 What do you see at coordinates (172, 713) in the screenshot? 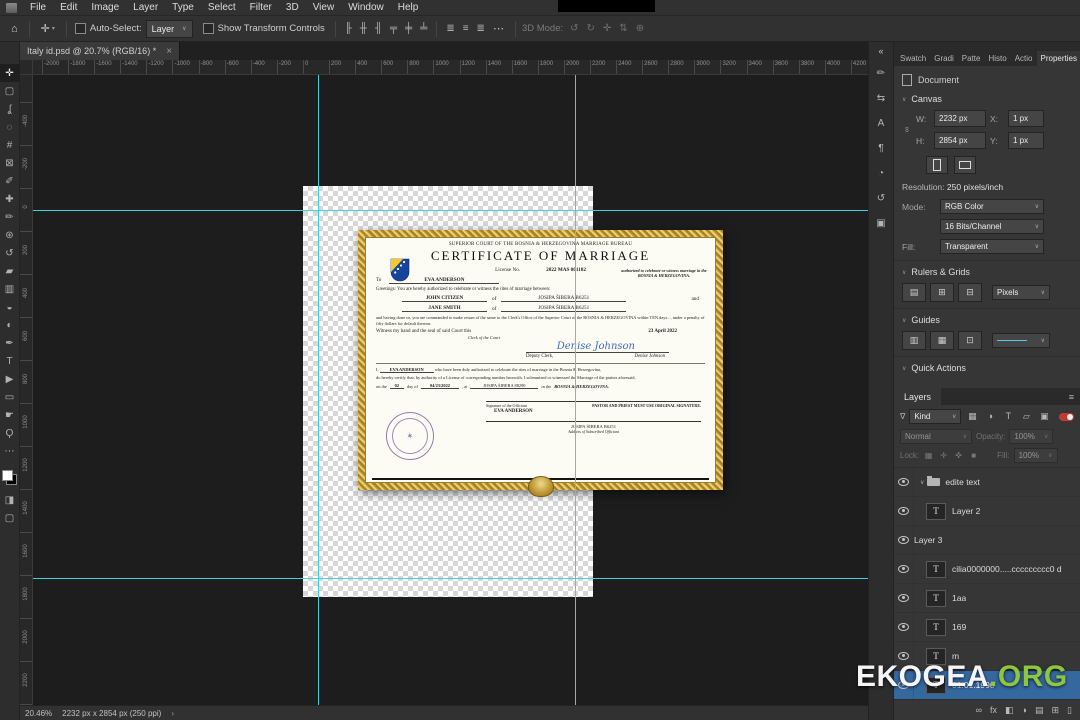
I see `status-menu-icon: ›` at bounding box center [172, 713].